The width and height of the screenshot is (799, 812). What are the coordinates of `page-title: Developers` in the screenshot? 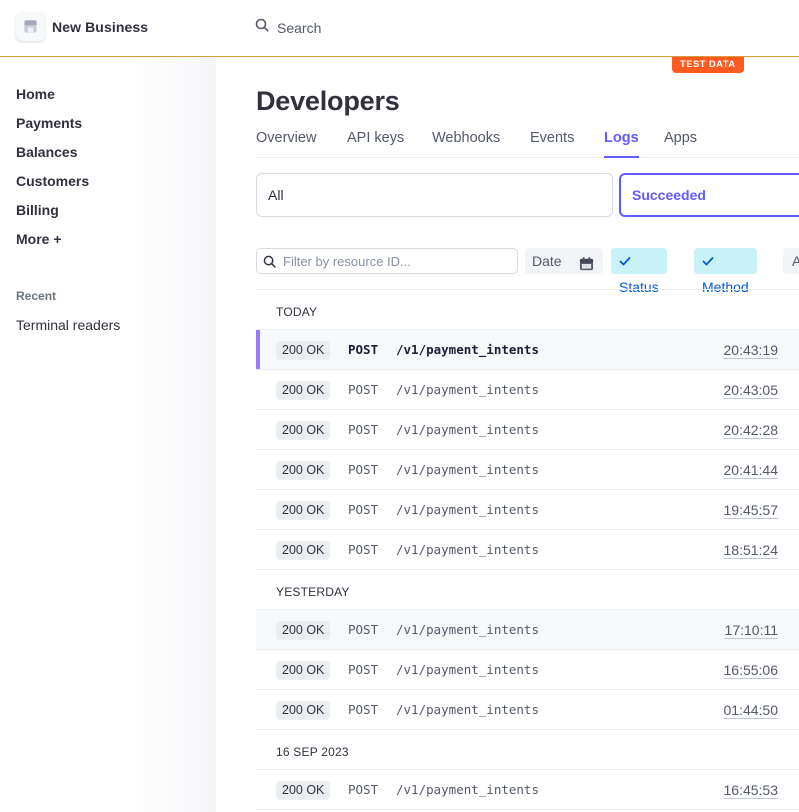 It's located at (328, 101).